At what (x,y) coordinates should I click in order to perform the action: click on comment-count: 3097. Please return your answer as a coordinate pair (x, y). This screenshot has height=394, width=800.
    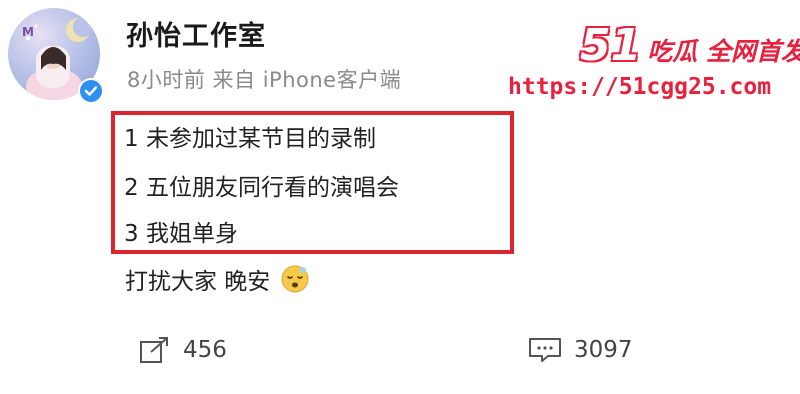
    Looking at the image, I should click on (603, 350).